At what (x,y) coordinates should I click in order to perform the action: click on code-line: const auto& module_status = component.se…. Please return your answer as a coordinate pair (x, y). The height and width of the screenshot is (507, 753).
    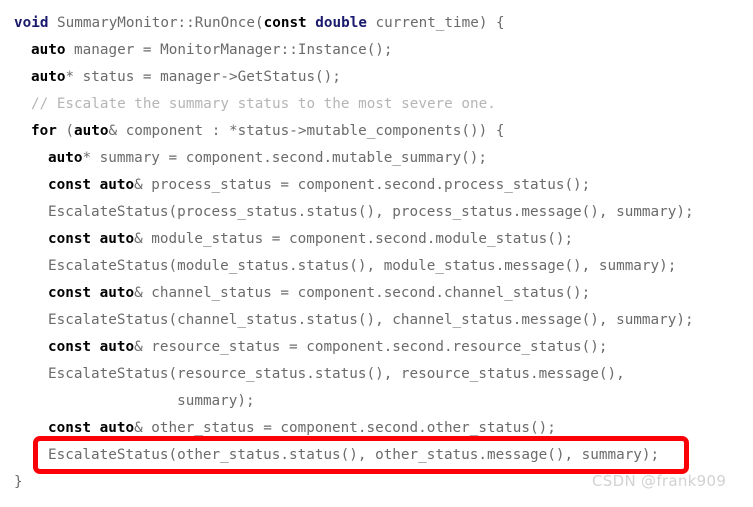
    Looking at the image, I should click on (376, 239).